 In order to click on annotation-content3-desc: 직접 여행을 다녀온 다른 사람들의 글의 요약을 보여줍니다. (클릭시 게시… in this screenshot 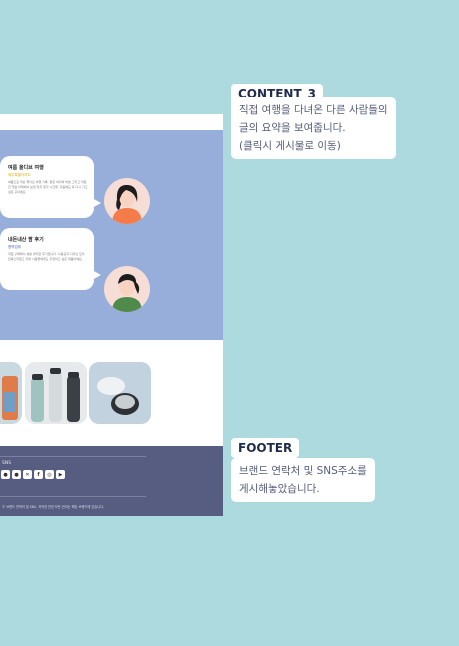, I will do `click(313, 128)`.